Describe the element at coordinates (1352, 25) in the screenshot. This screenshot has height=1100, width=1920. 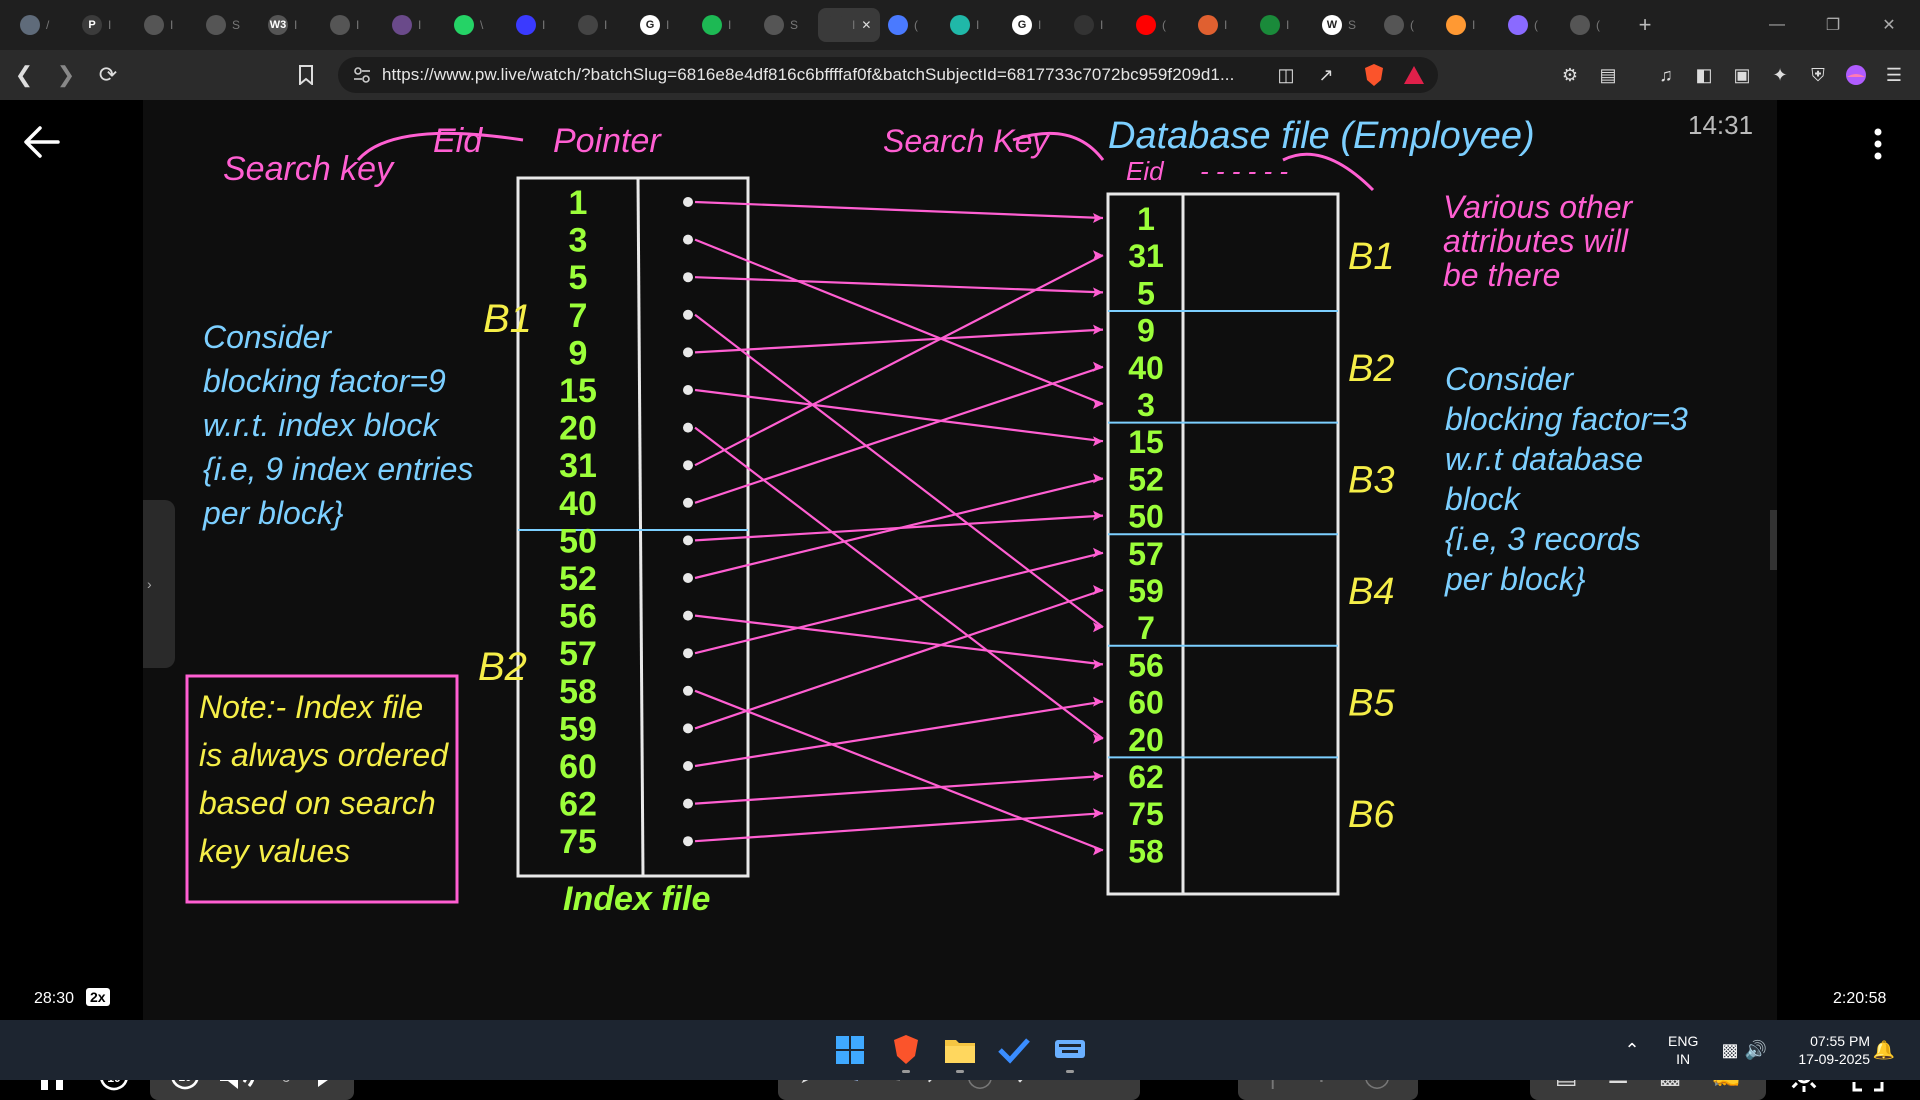
I see `tab-title-fragment: S` at that location.